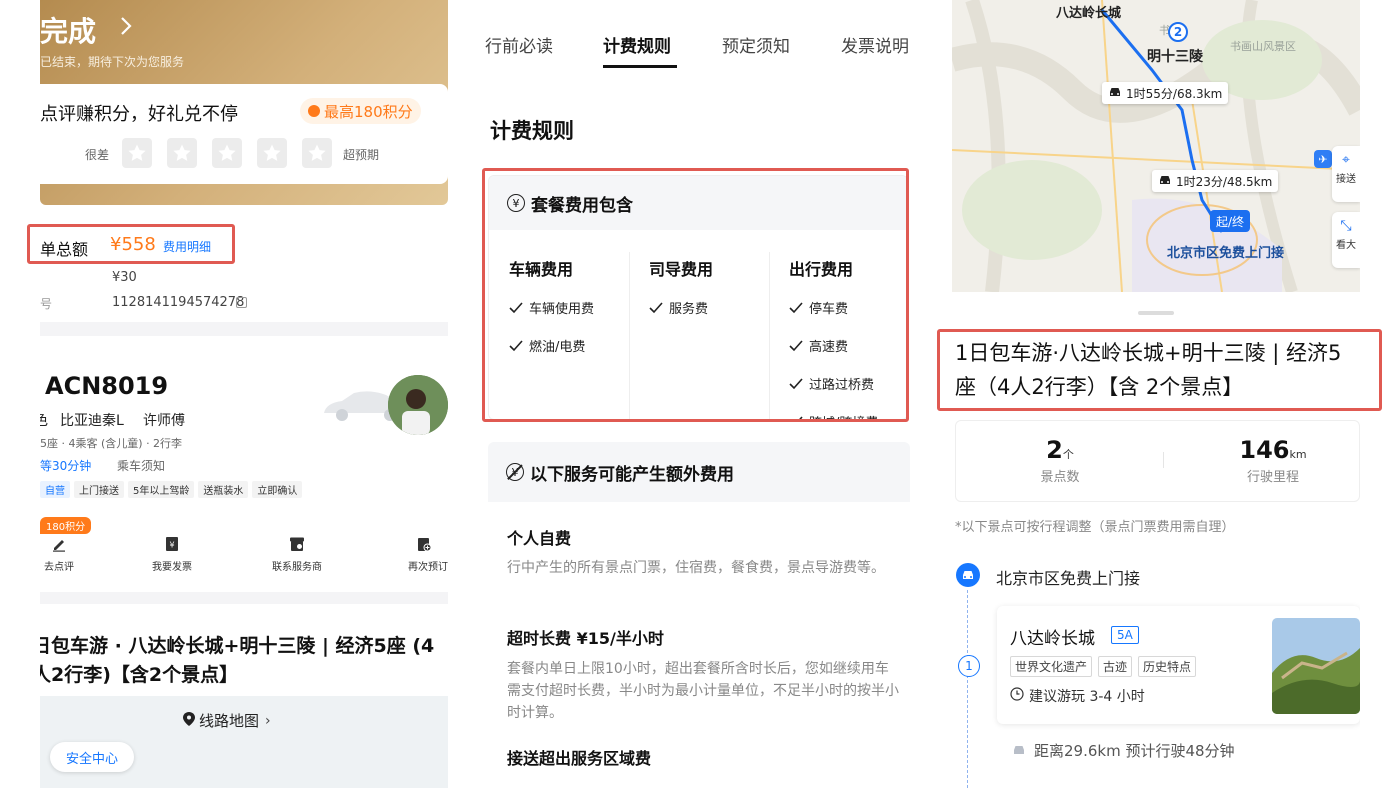  I want to click on map-pin-icon: ⌖, so click(1346, 160).